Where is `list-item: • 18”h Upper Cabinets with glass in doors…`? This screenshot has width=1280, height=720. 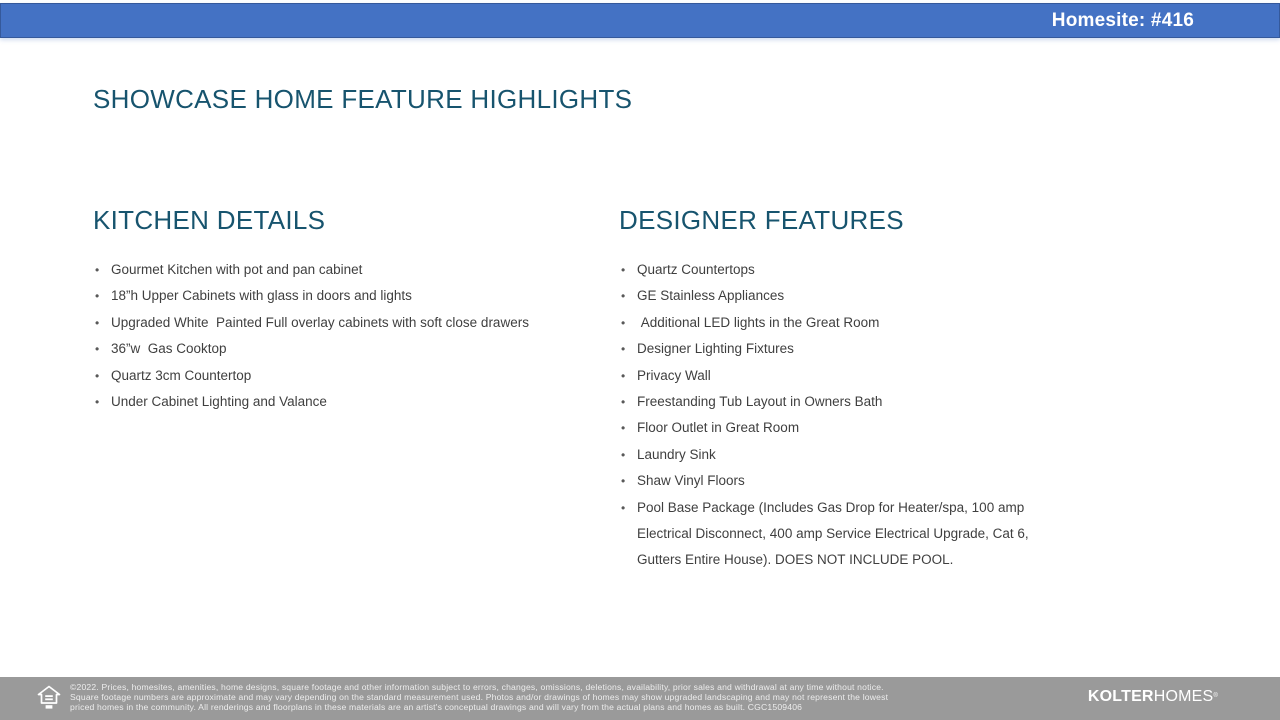
list-item: • 18”h Upper Cabinets with glass in doors… is located at coordinates (345, 296).